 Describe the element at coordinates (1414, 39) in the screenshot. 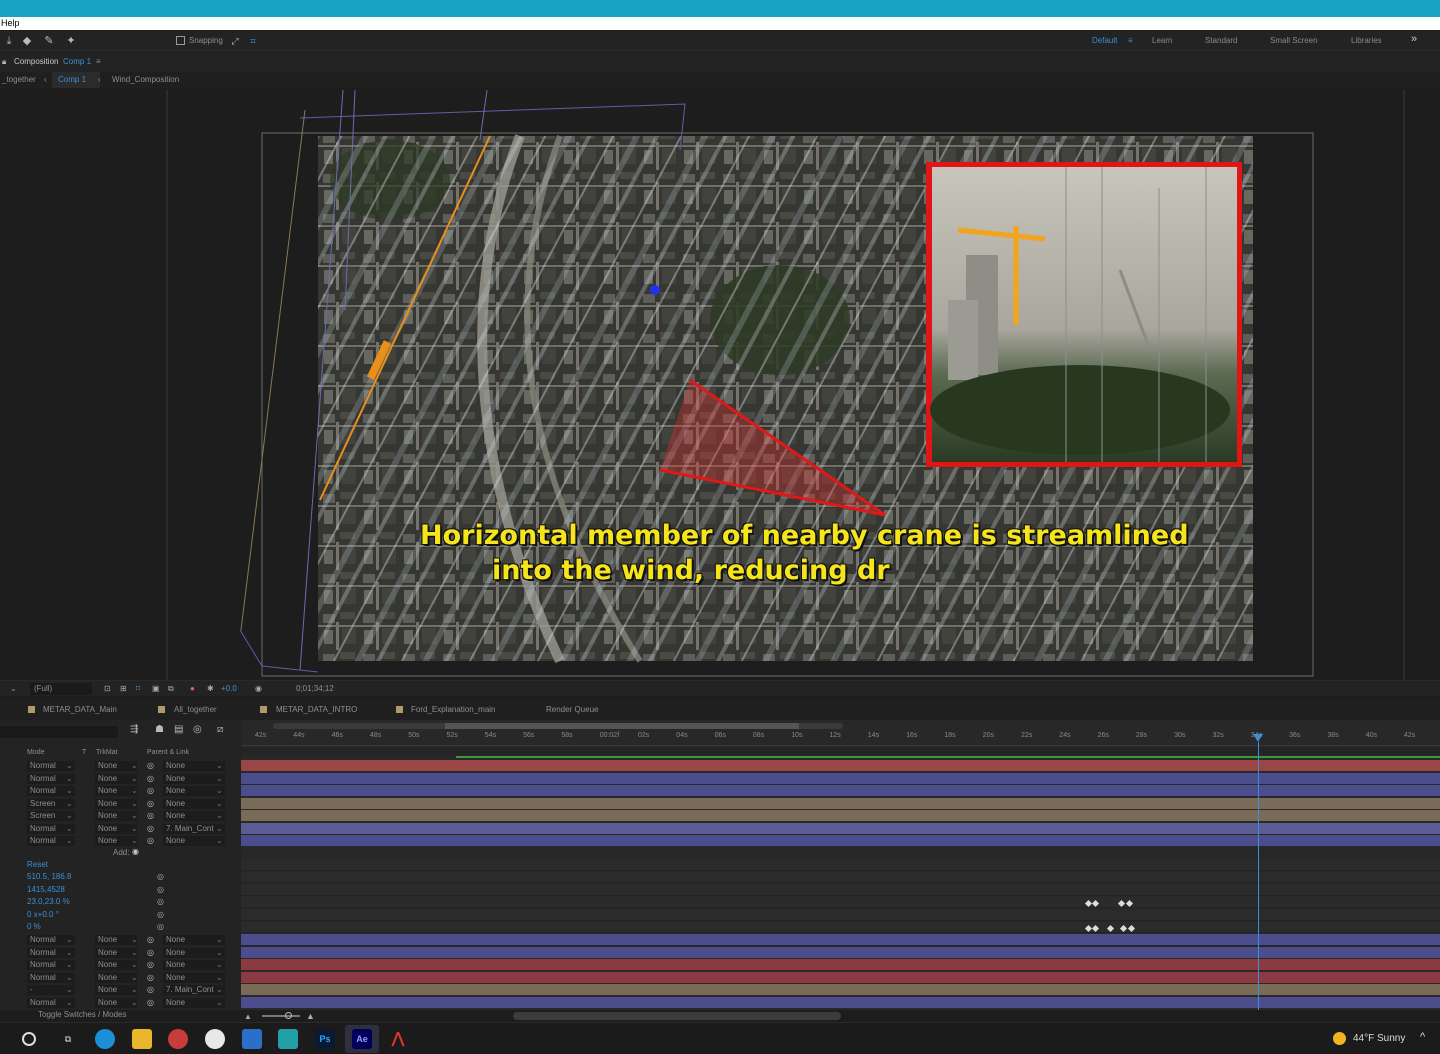

I see `workspace-more-icon: »` at that location.